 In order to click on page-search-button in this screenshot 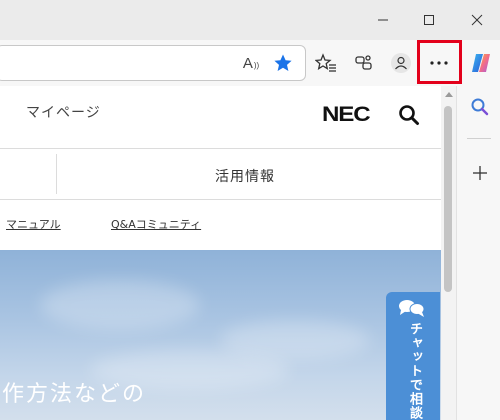, I will do `click(409, 117)`.